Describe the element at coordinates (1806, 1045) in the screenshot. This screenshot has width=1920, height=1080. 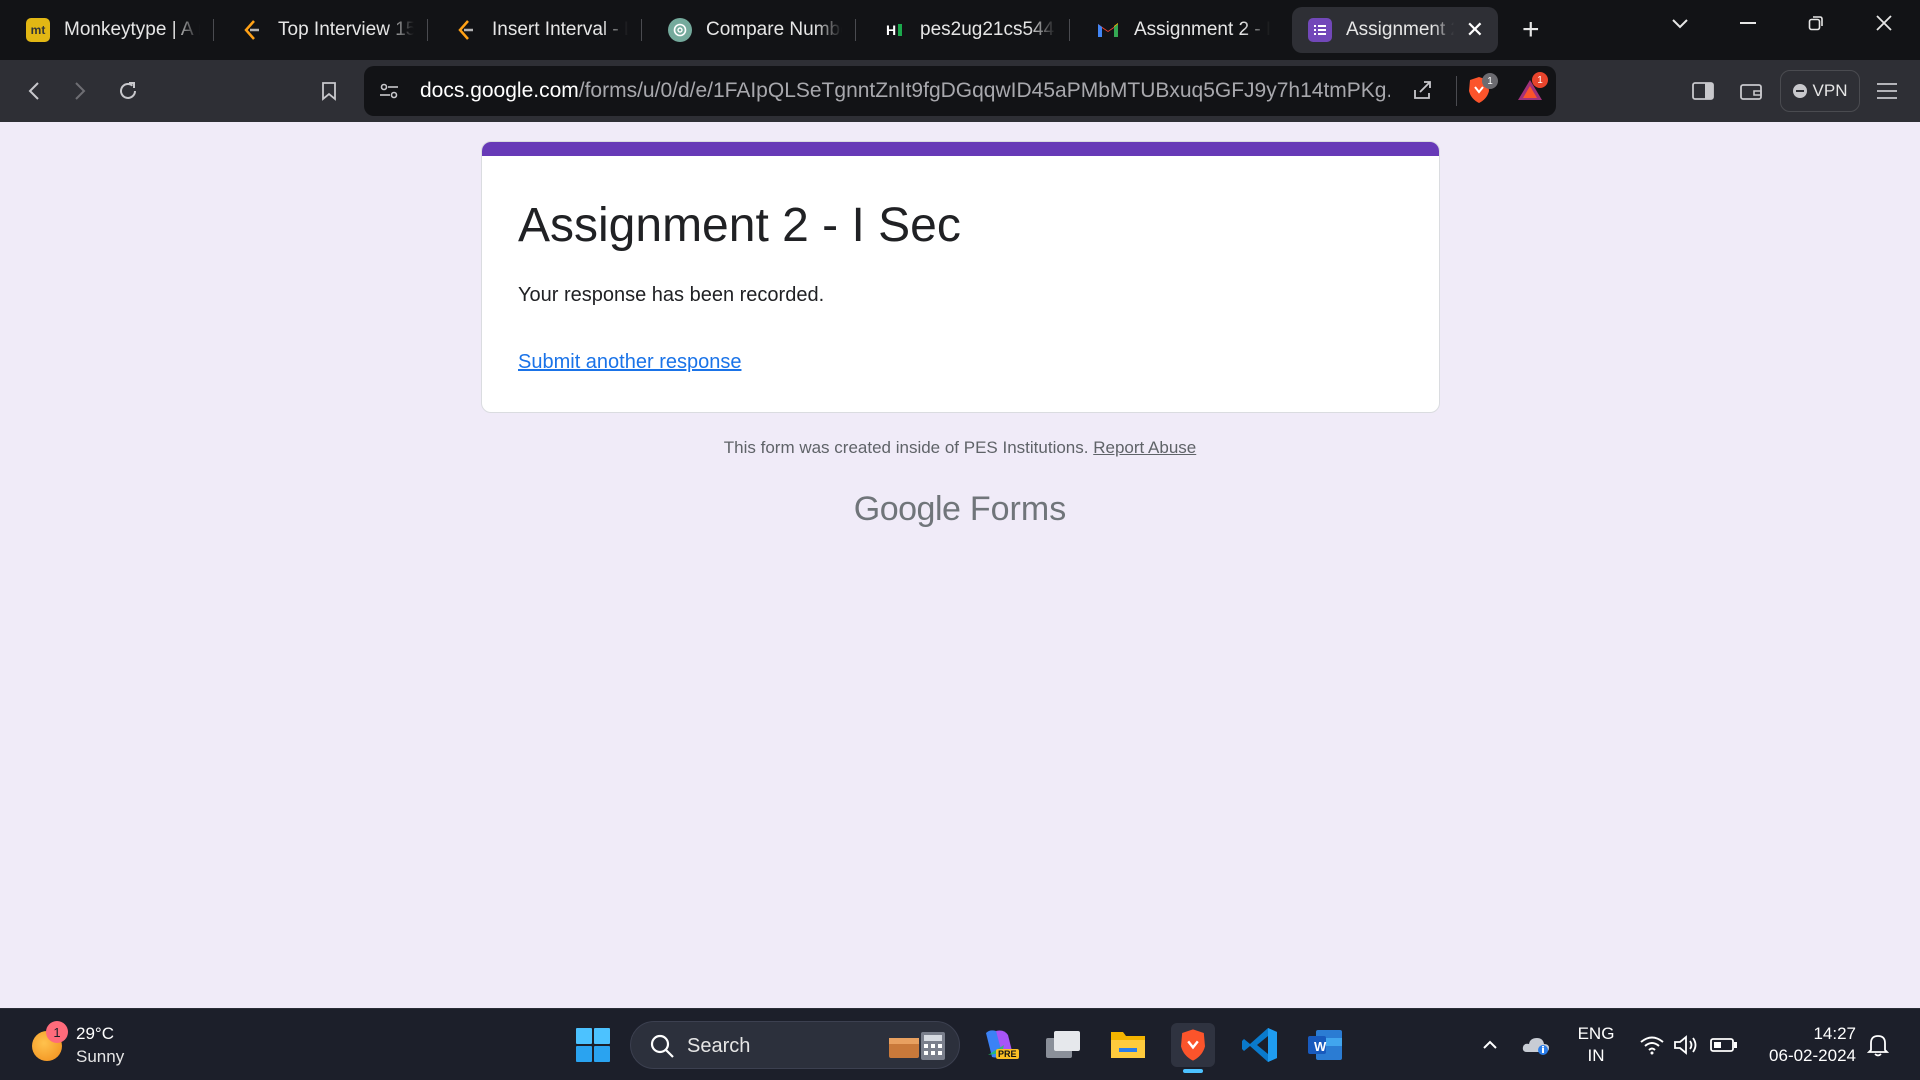
I see `clock: 14:27 06-02-2024` at that location.